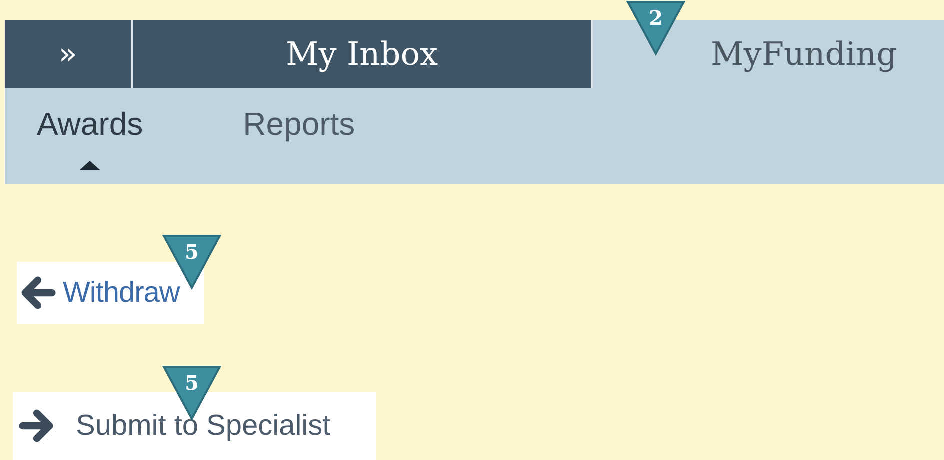 Image resolution: width=944 pixels, height=460 pixels. Describe the element at coordinates (363, 54) in the screenshot. I see `nav-tab: My Inbox` at that location.